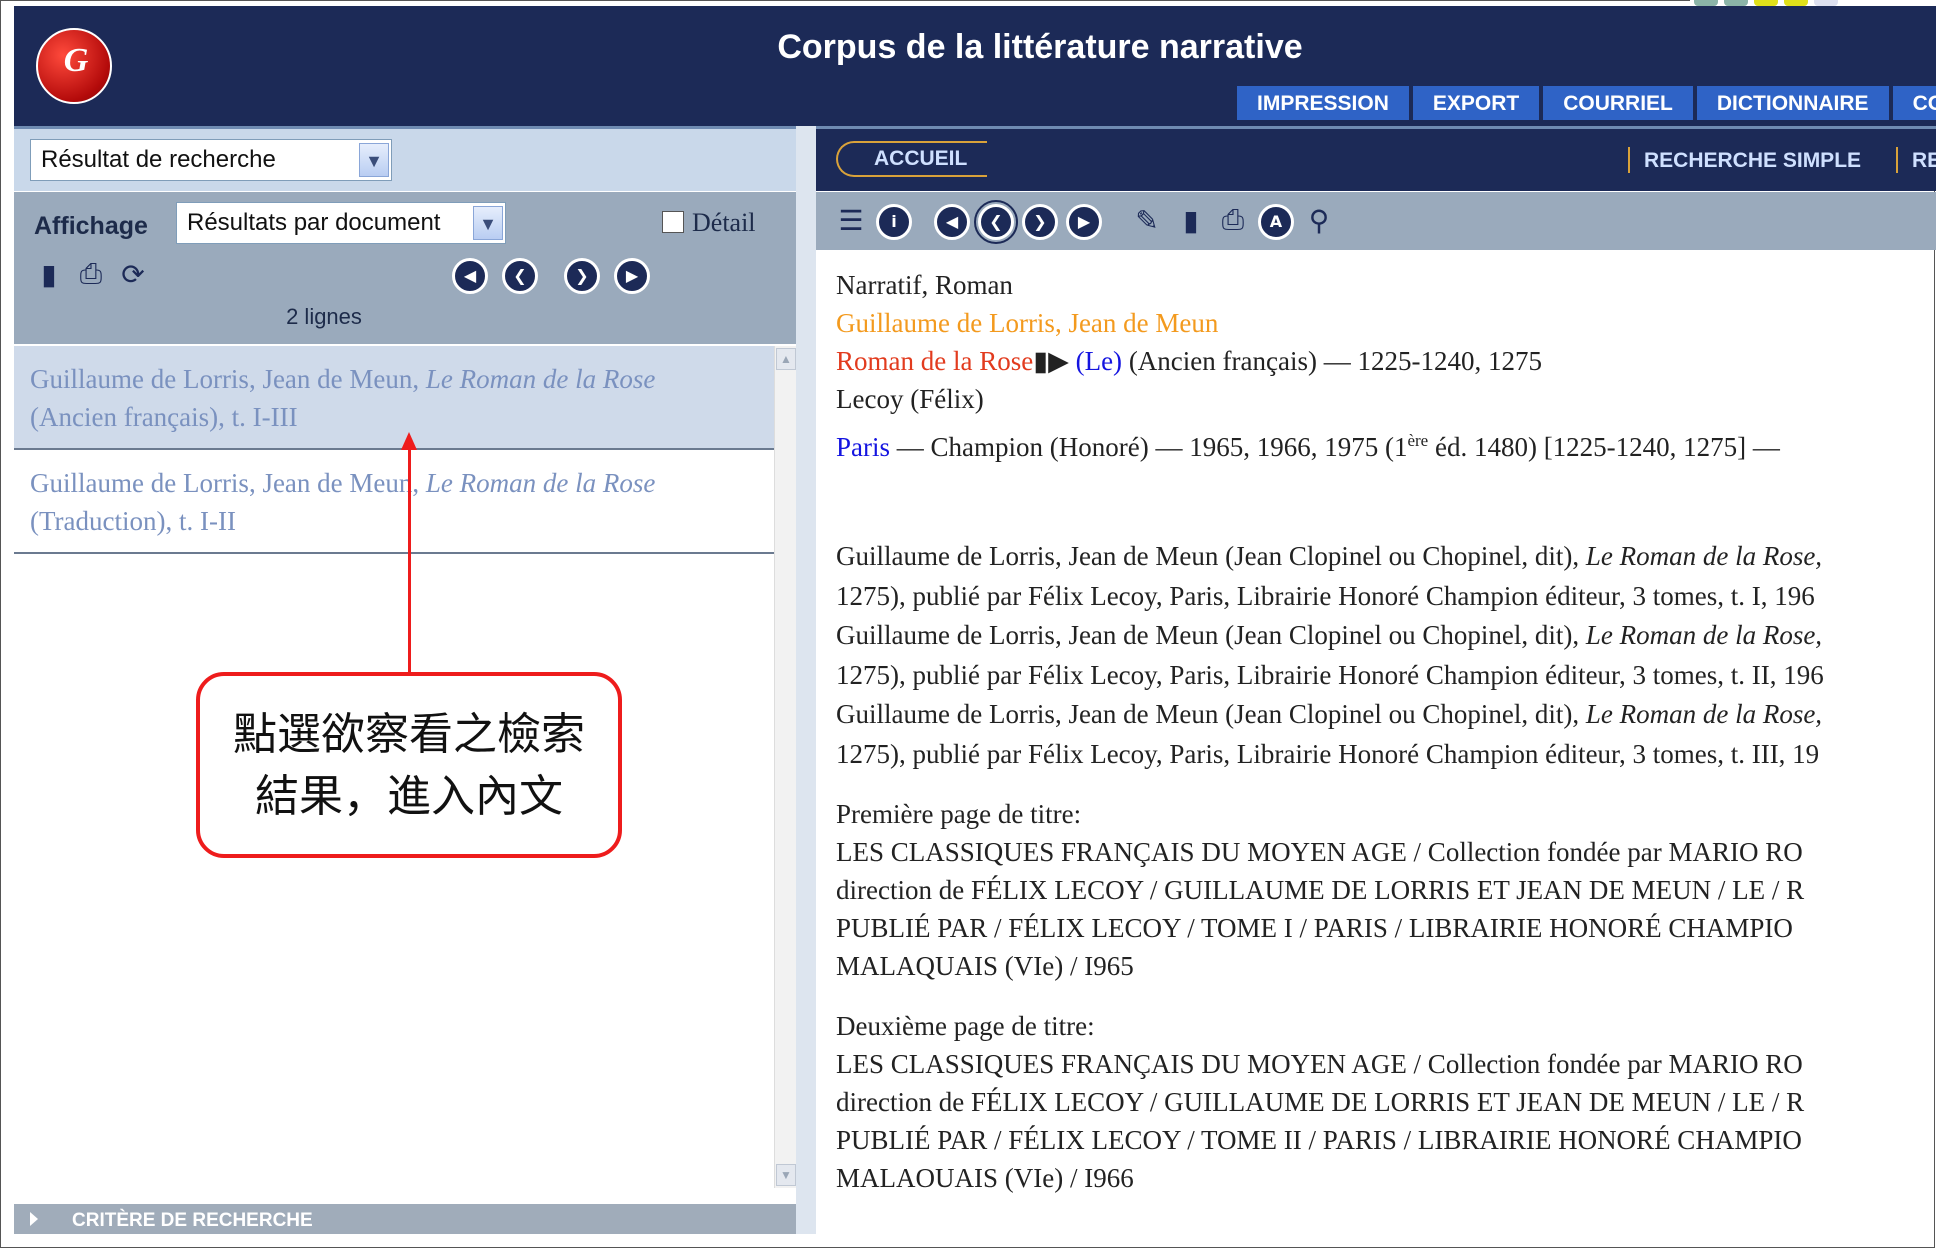 The width and height of the screenshot is (1937, 1250). Describe the element at coordinates (959, 814) in the screenshot. I see `first-title-label: Première page de titre:` at that location.